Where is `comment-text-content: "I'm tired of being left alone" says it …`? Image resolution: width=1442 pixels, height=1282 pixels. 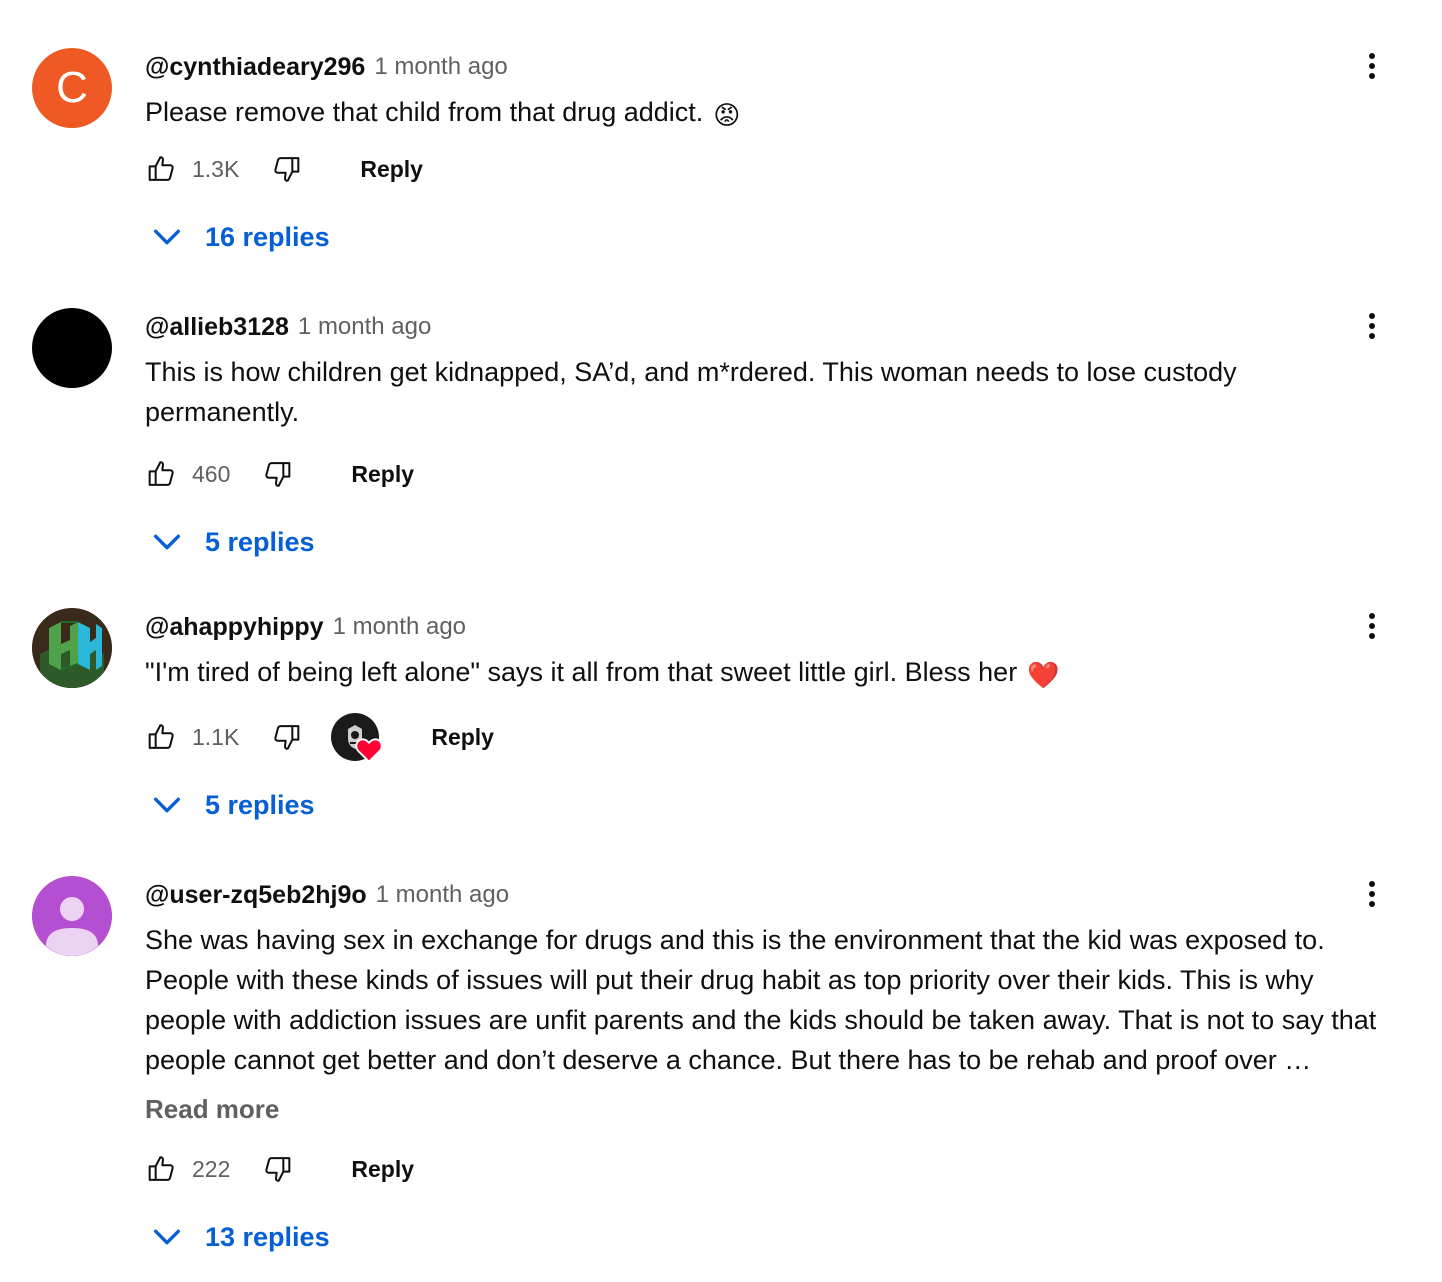 comment-text-content: "I'm tired of being left alone" says it … is located at coordinates (581, 672).